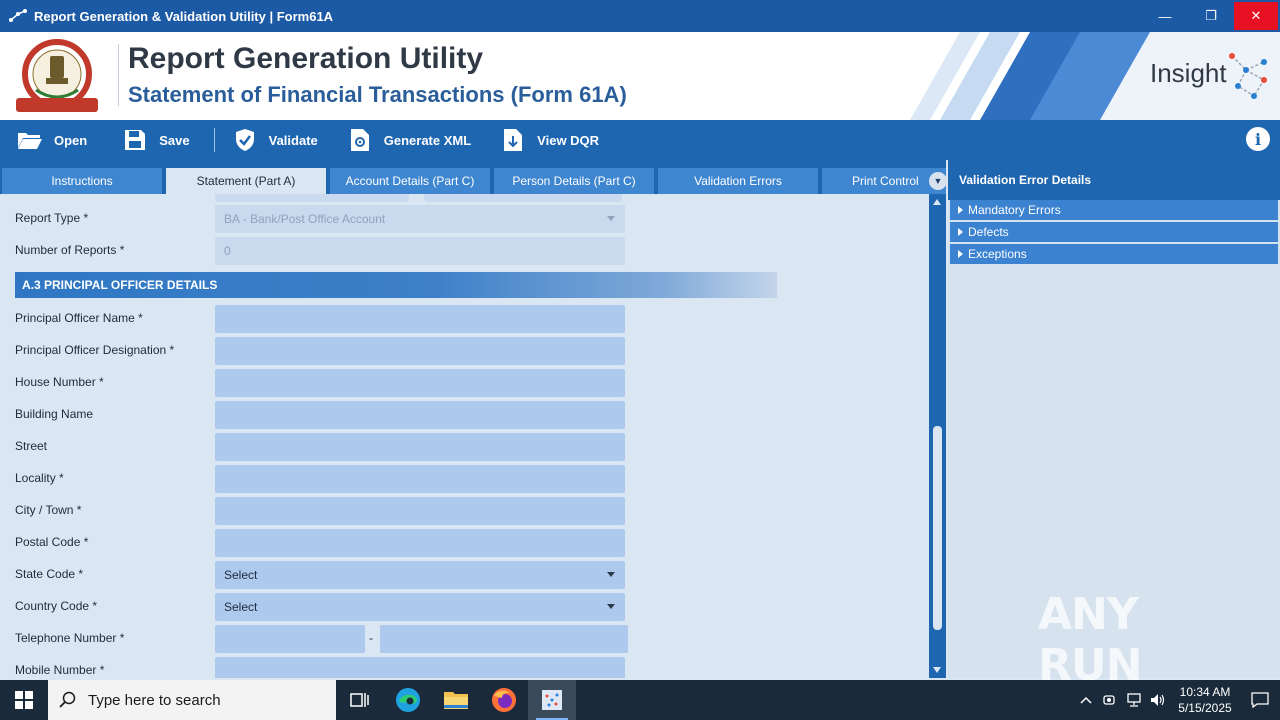 The image size is (1280, 720). I want to click on number-of-reports-row: Number of Reports * 0, so click(464, 251).